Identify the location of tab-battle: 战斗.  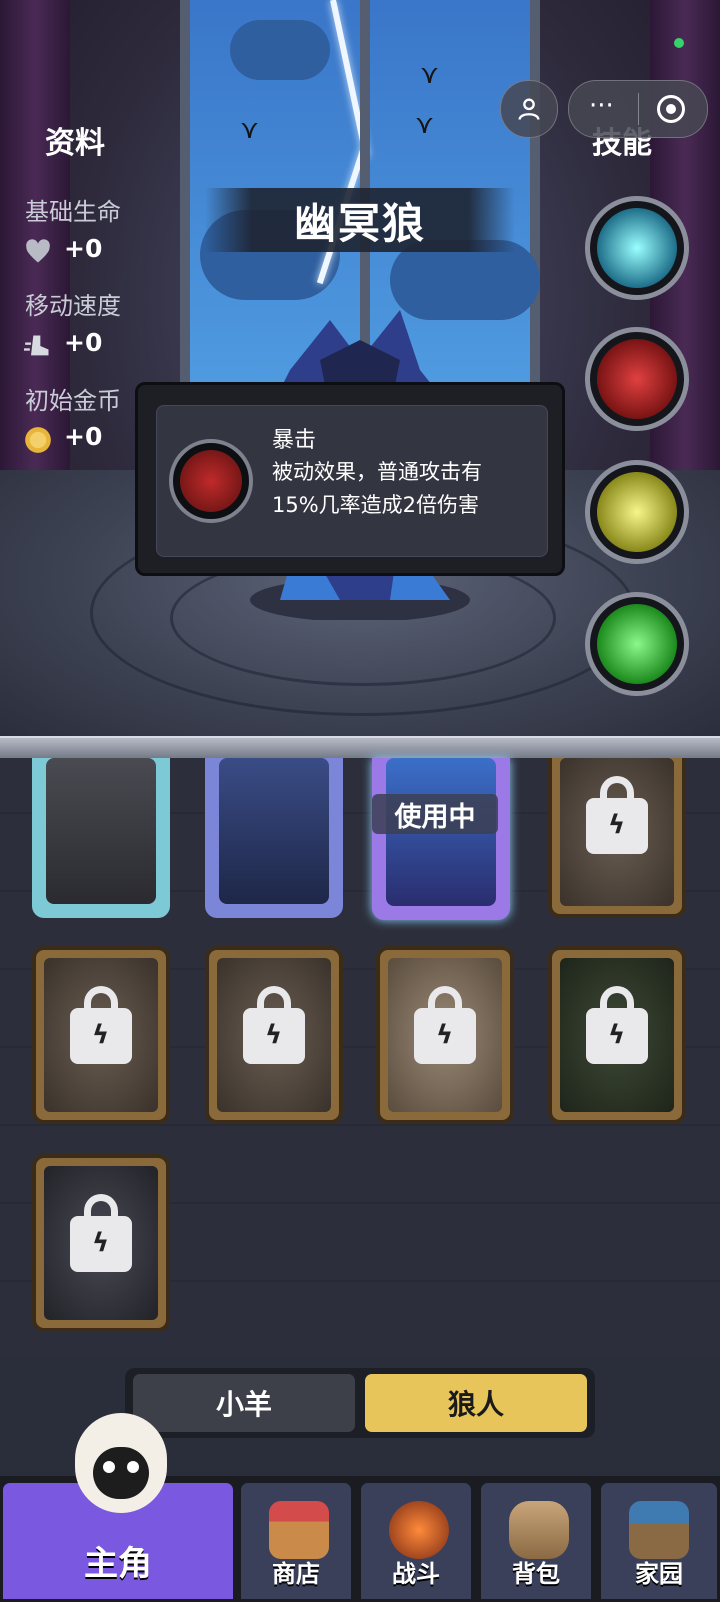
(416, 1541).